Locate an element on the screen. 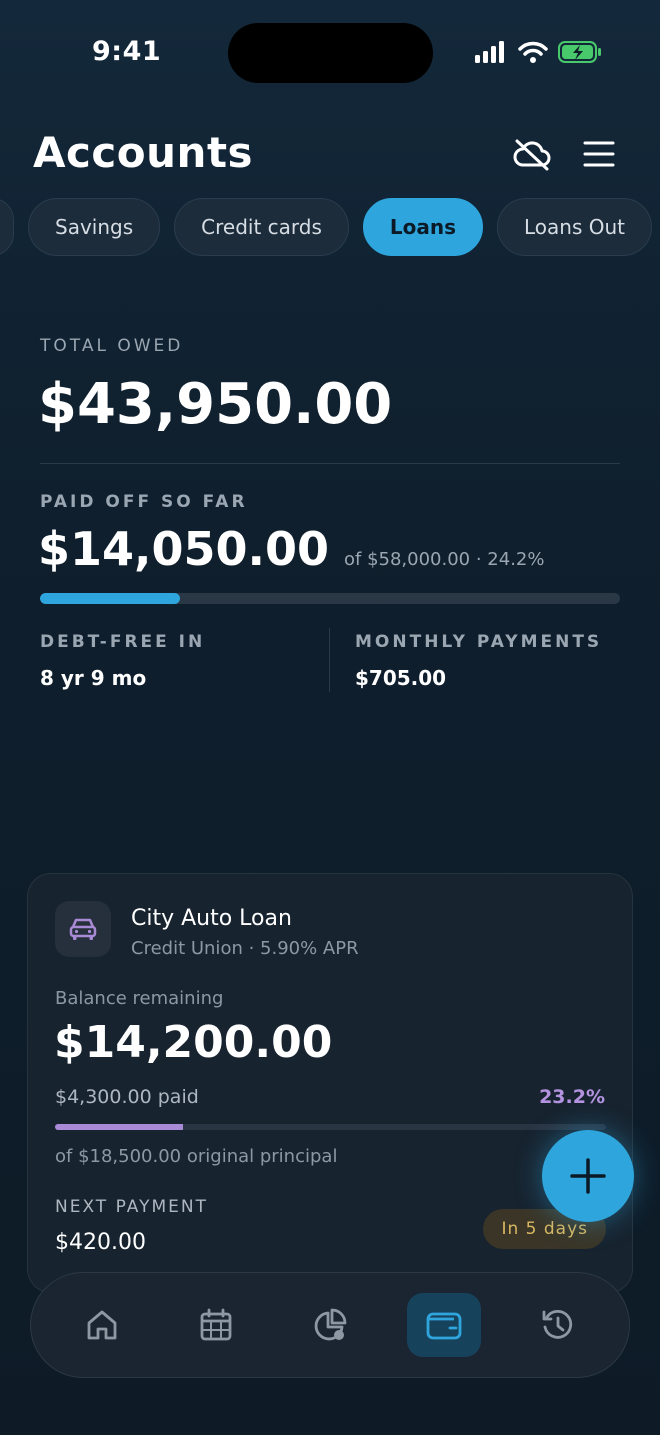 The height and width of the screenshot is (1435, 660). total-owed-label: TOTAL OWED is located at coordinates (112, 346).